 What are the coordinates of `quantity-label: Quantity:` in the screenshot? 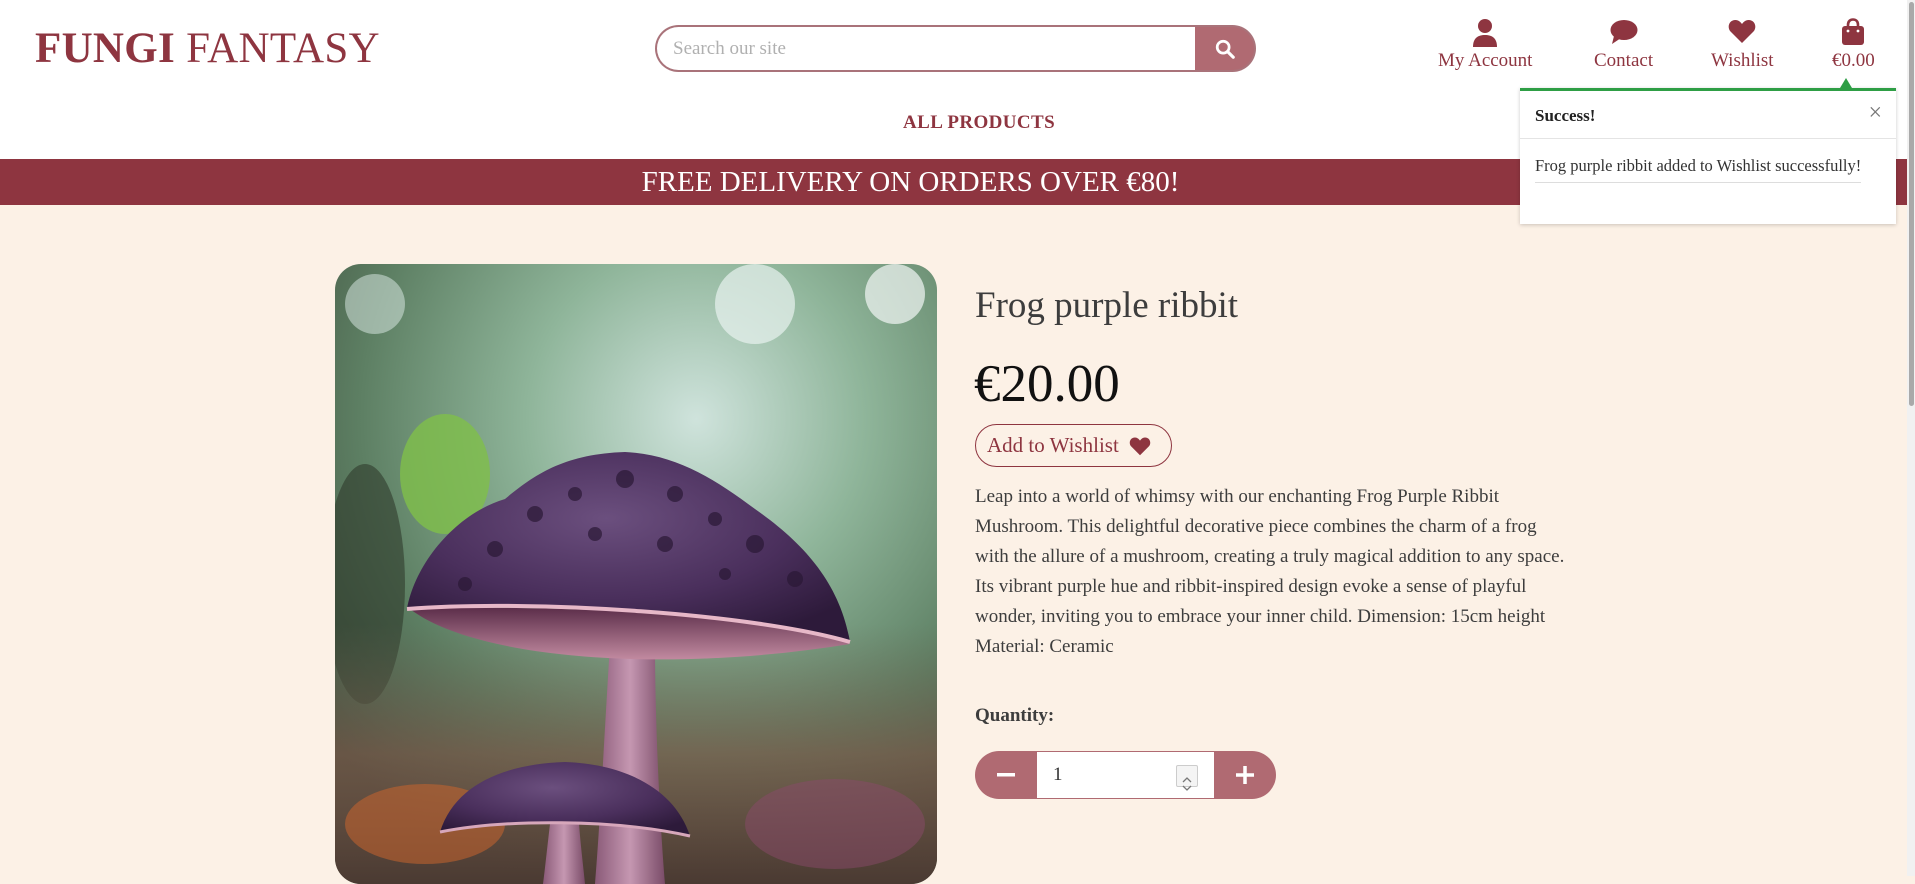 It's located at (1015, 715).